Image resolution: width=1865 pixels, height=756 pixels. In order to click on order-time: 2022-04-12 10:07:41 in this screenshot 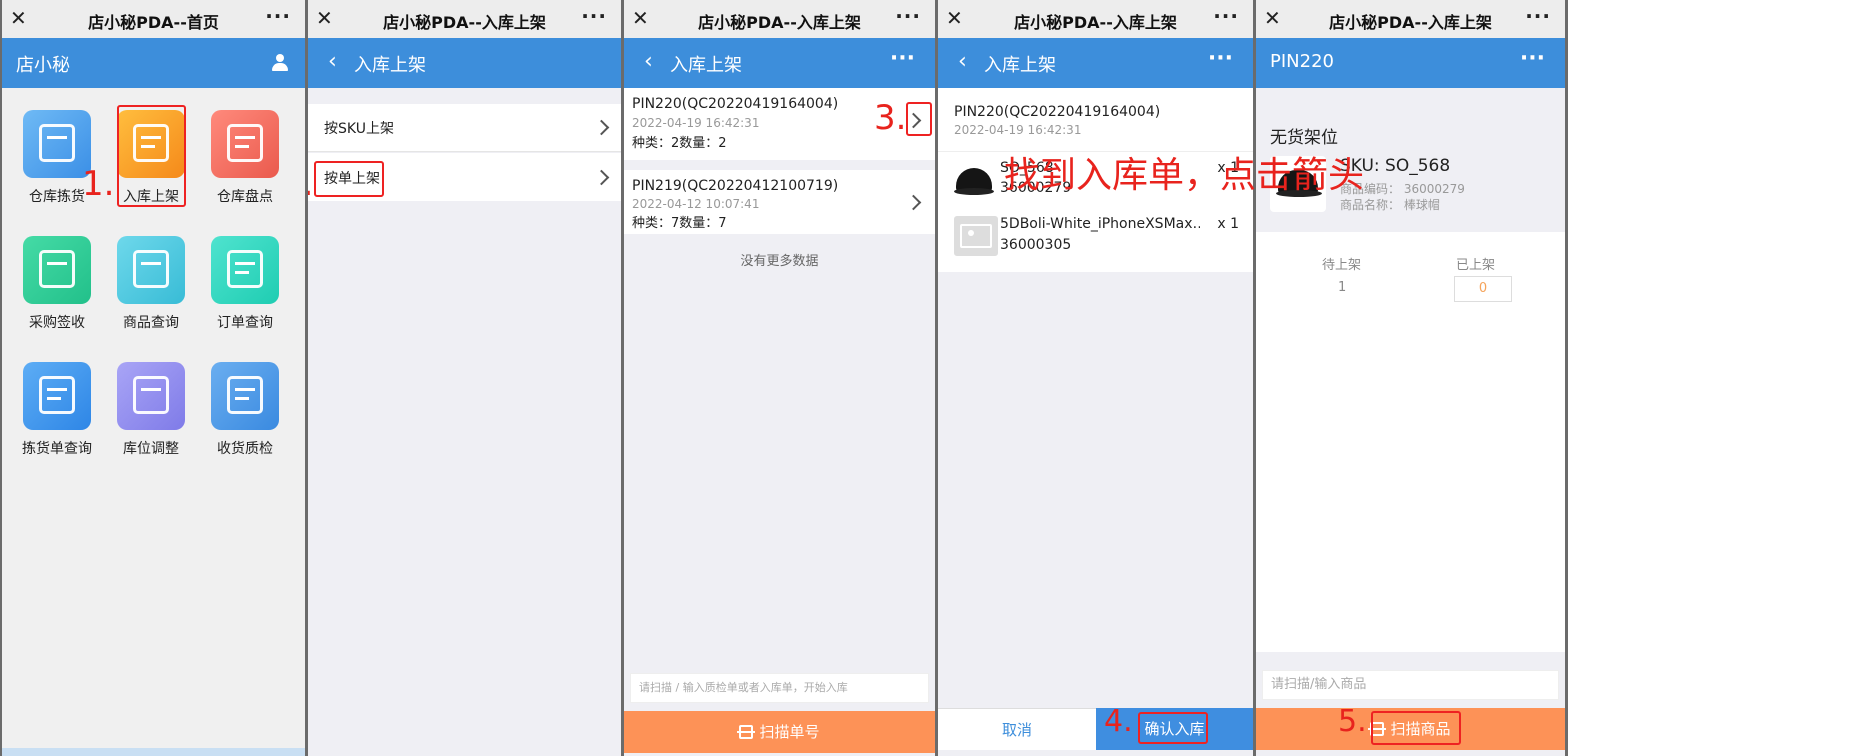, I will do `click(696, 204)`.